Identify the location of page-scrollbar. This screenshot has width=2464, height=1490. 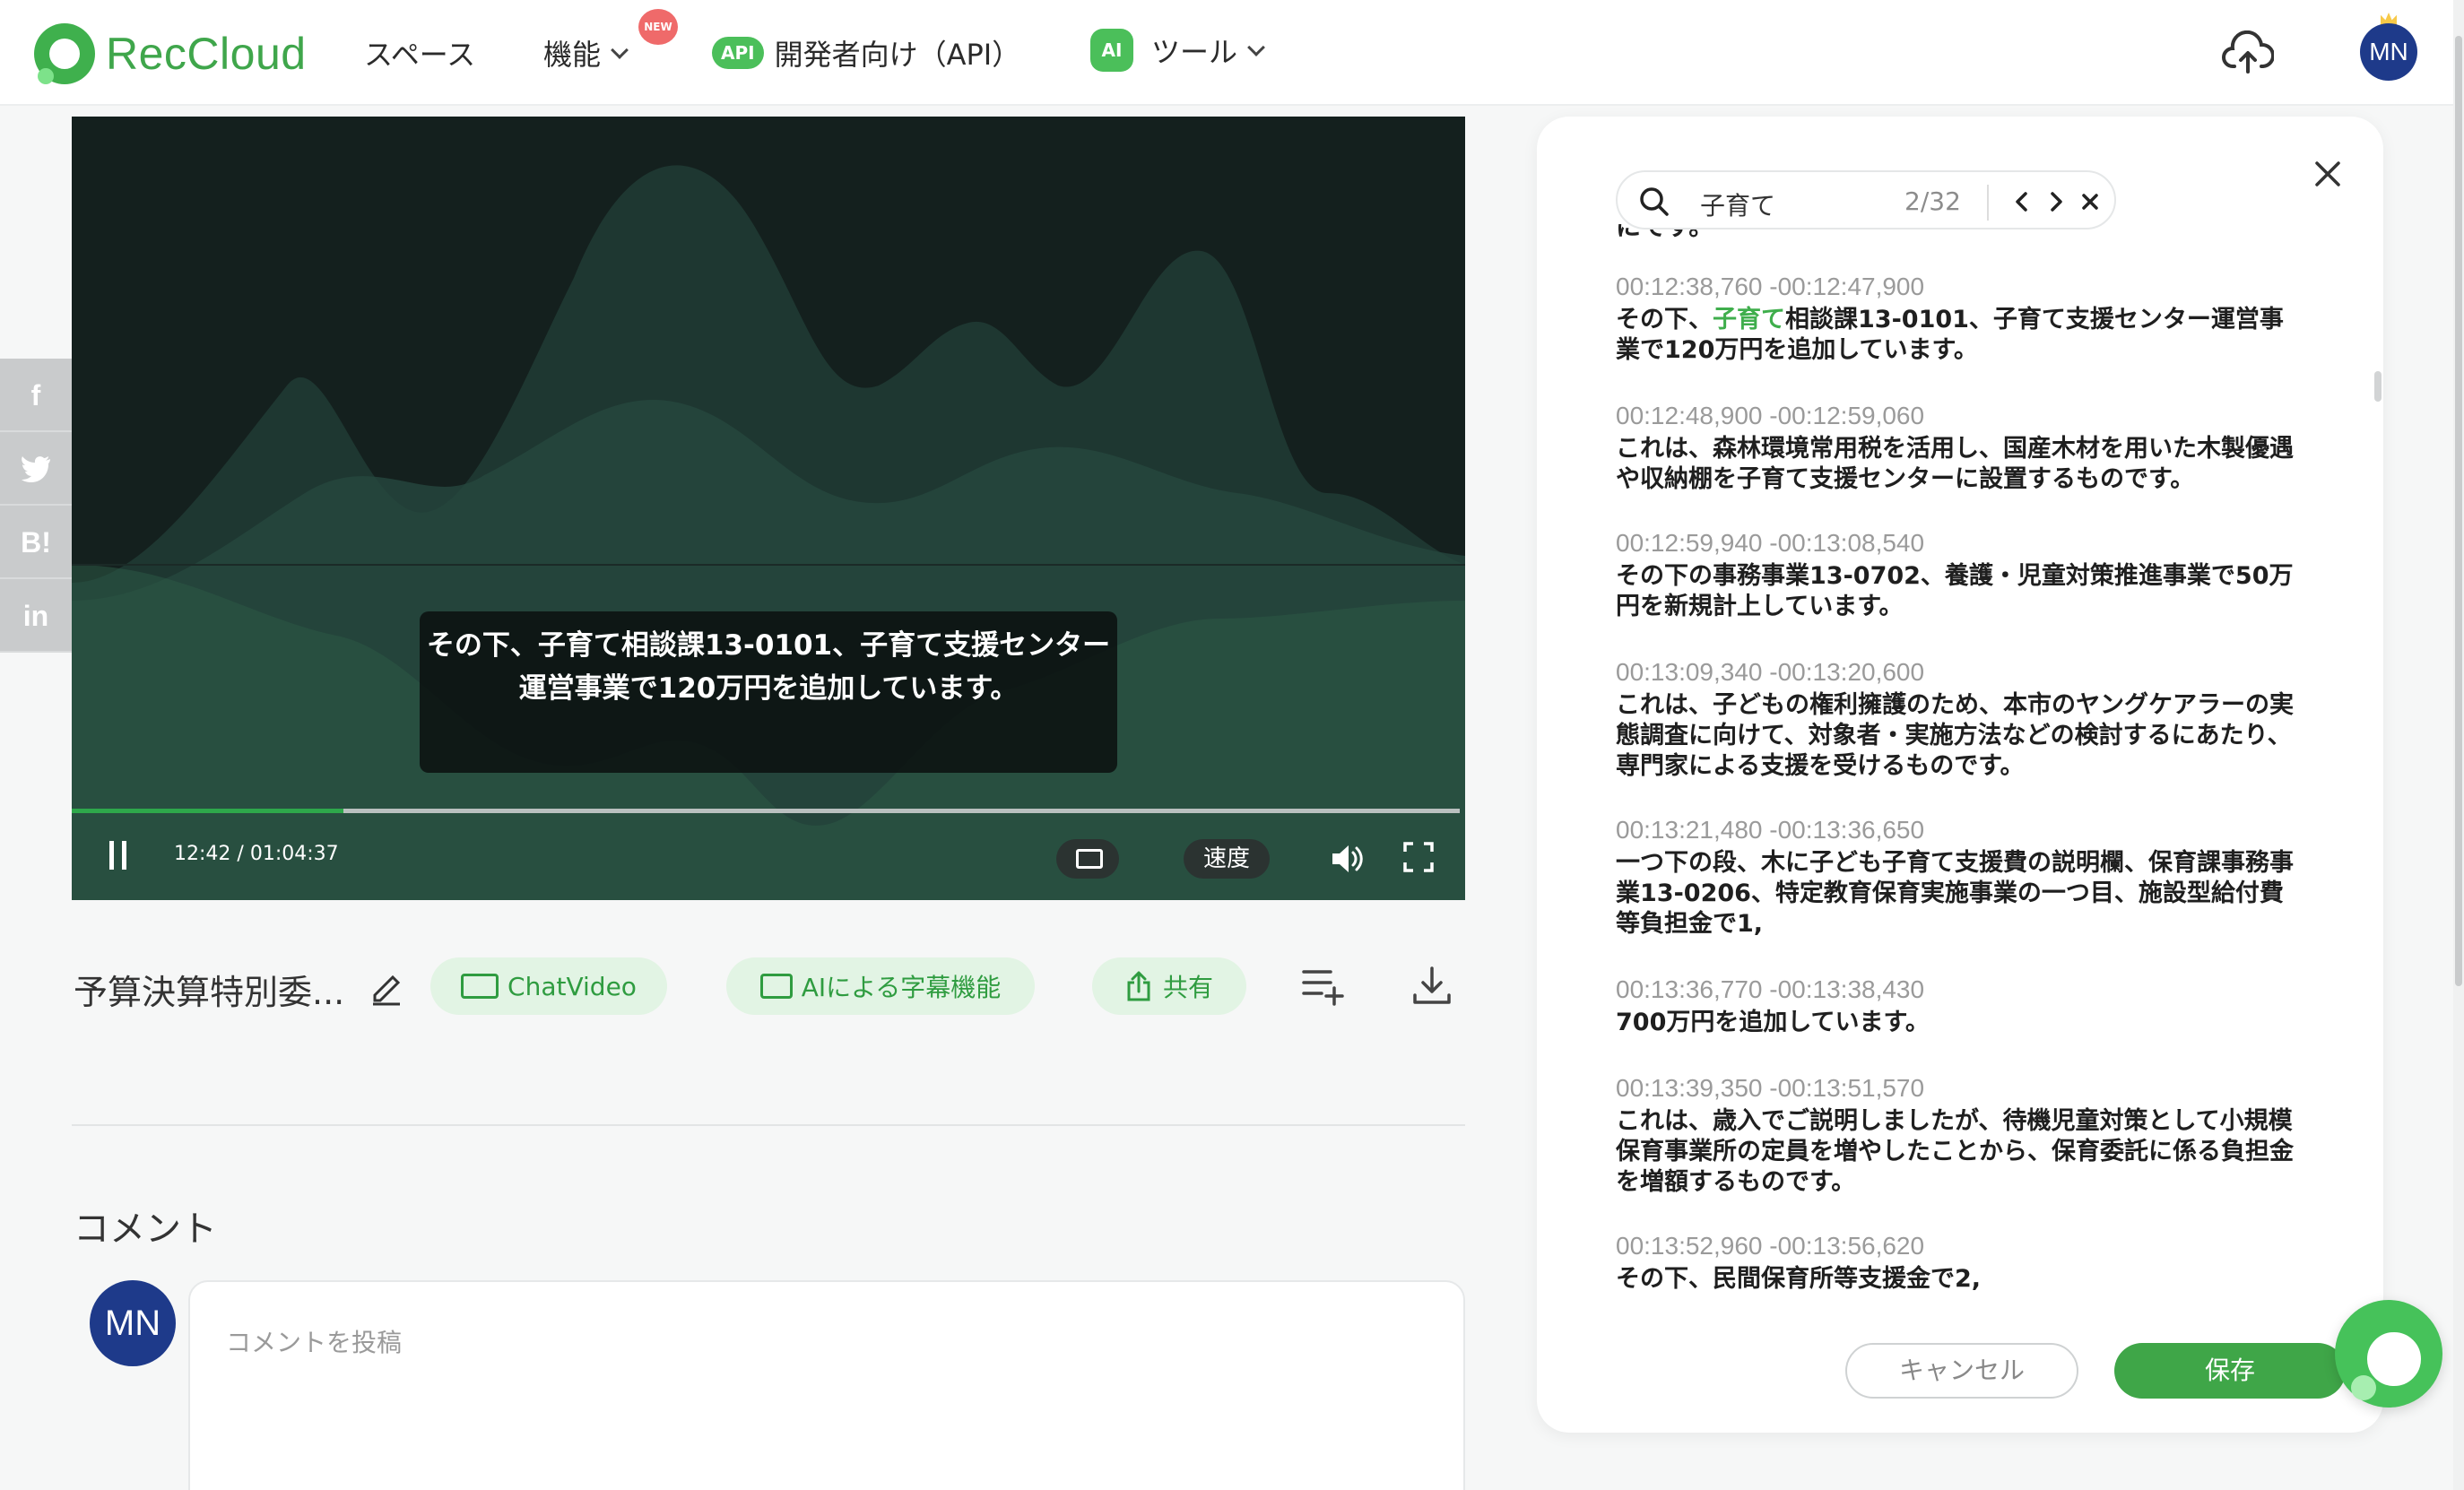
(2458, 745).